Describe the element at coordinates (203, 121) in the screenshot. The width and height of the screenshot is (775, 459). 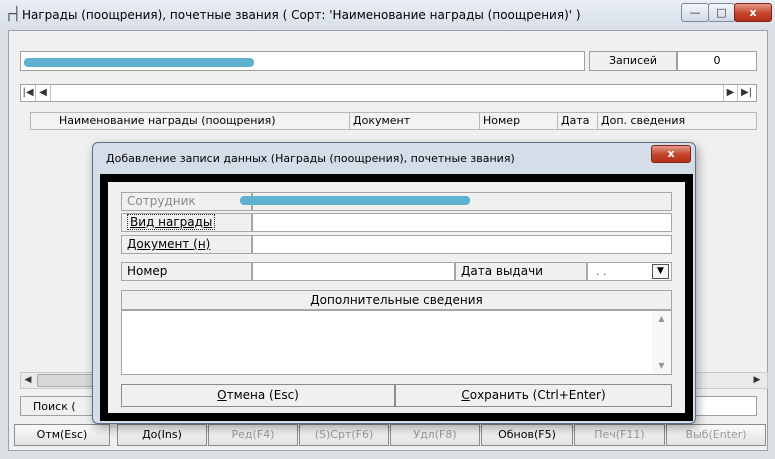
I see `column-header-award-name: Наименование награды (поощрения)` at that location.